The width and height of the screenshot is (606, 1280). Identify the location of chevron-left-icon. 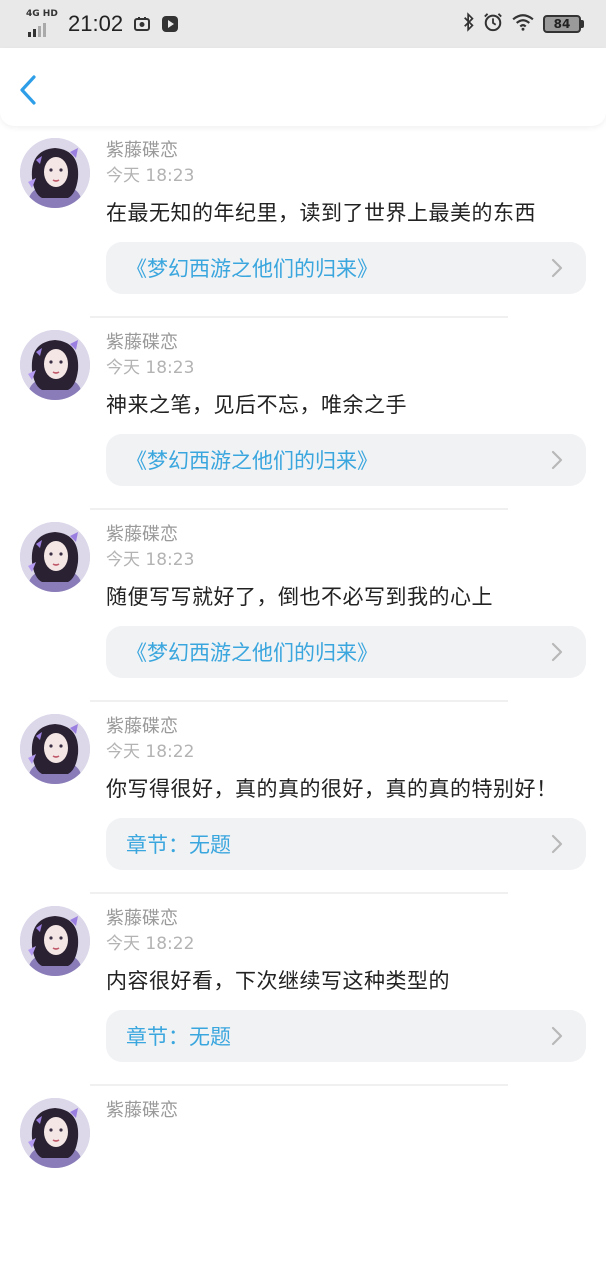
(28, 90).